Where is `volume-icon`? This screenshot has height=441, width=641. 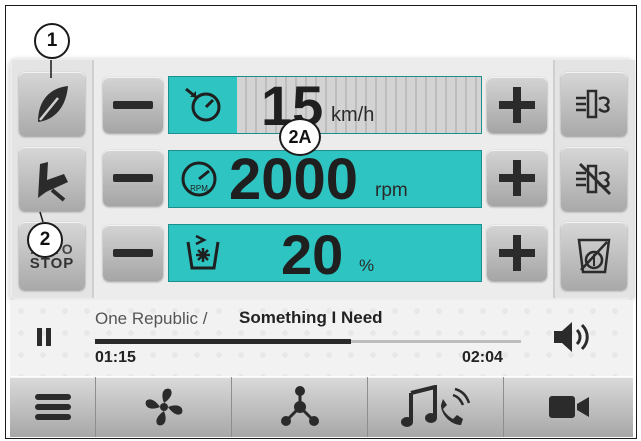
volume-icon is located at coordinates (571, 337).